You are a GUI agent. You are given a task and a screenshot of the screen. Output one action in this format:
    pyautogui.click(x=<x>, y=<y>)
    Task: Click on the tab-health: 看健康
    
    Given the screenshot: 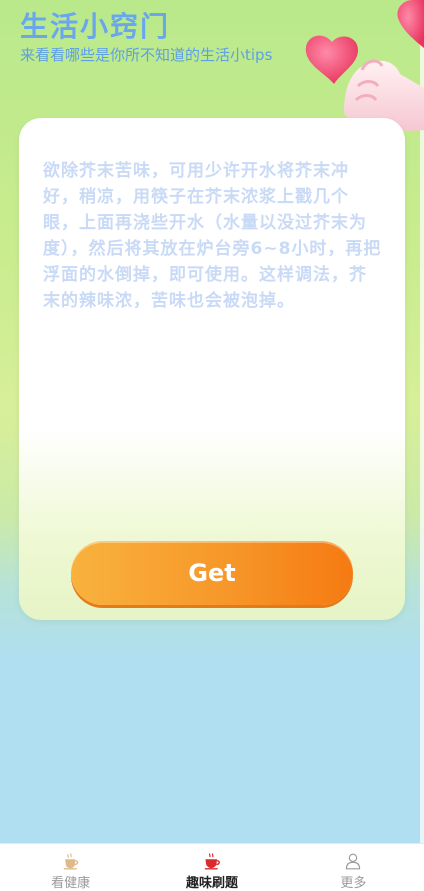 What is the action you would take?
    pyautogui.click(x=70, y=867)
    